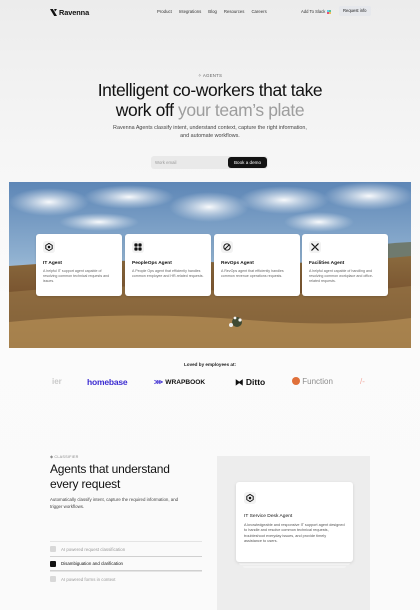 The width and height of the screenshot is (420, 610). What do you see at coordinates (185, 382) in the screenshot?
I see `wrapbook-wordmark: WRAPBOOK` at bounding box center [185, 382].